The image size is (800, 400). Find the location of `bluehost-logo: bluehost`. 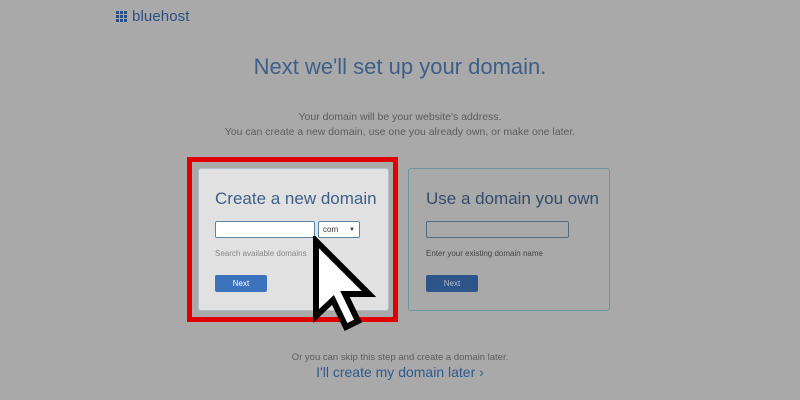

bluehost-logo: bluehost is located at coordinates (153, 16).